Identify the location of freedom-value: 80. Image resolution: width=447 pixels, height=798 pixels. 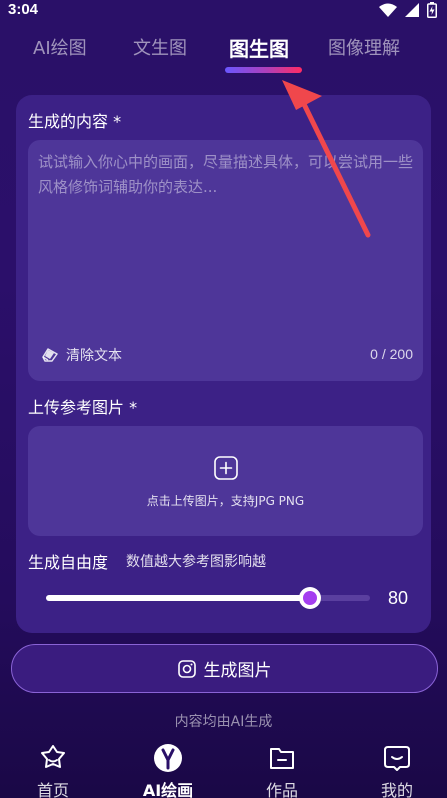
(398, 598).